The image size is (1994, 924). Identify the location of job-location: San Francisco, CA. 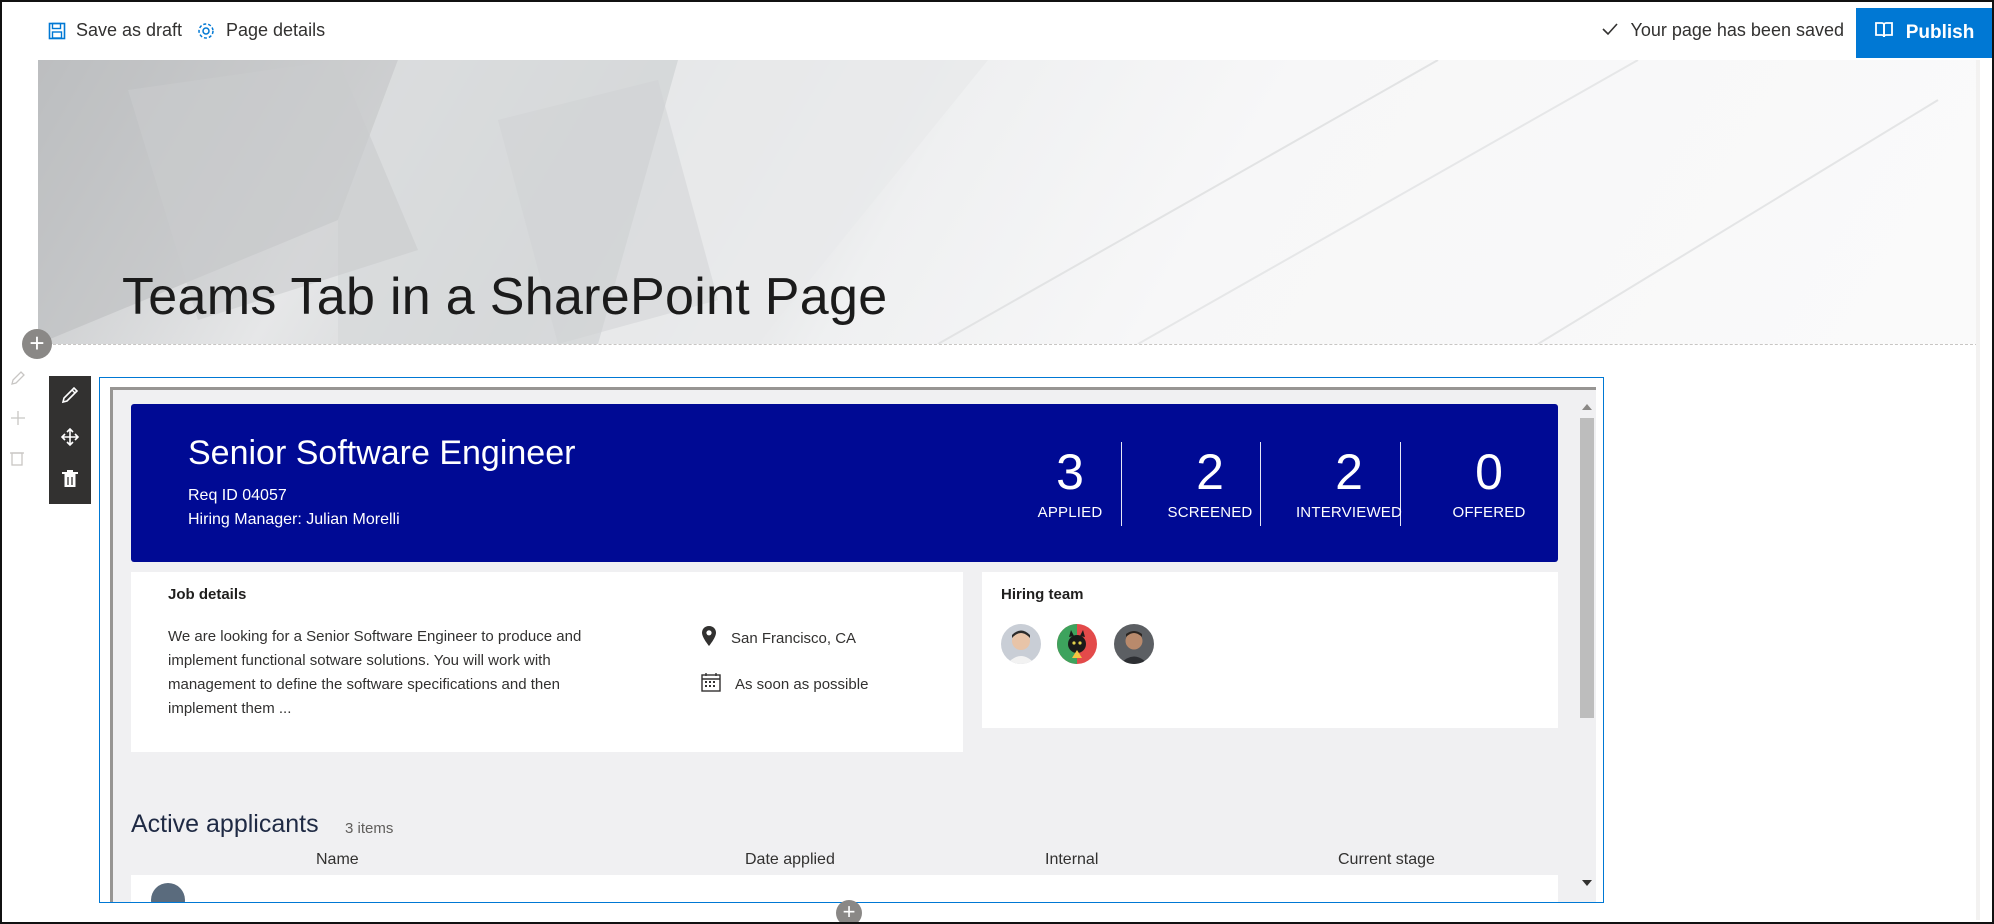
(778, 638).